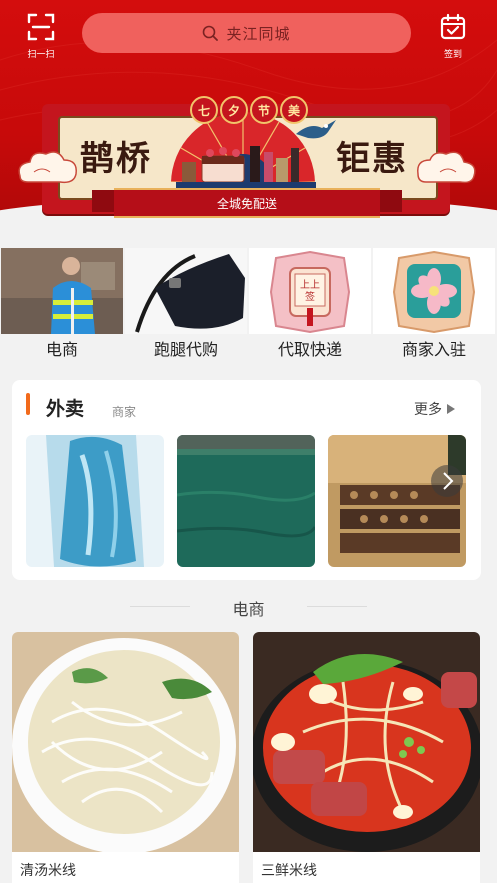  I want to click on product-card: 清汤米线, so click(125, 757).